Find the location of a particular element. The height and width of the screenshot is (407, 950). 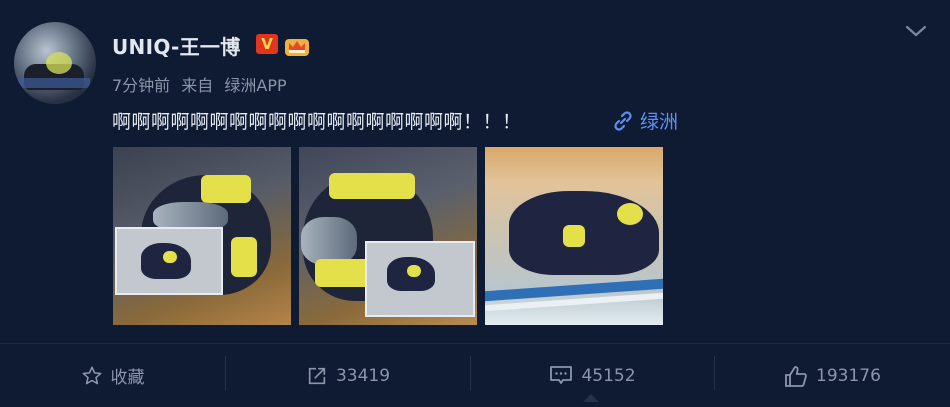

crown-icon is located at coordinates (297, 45).